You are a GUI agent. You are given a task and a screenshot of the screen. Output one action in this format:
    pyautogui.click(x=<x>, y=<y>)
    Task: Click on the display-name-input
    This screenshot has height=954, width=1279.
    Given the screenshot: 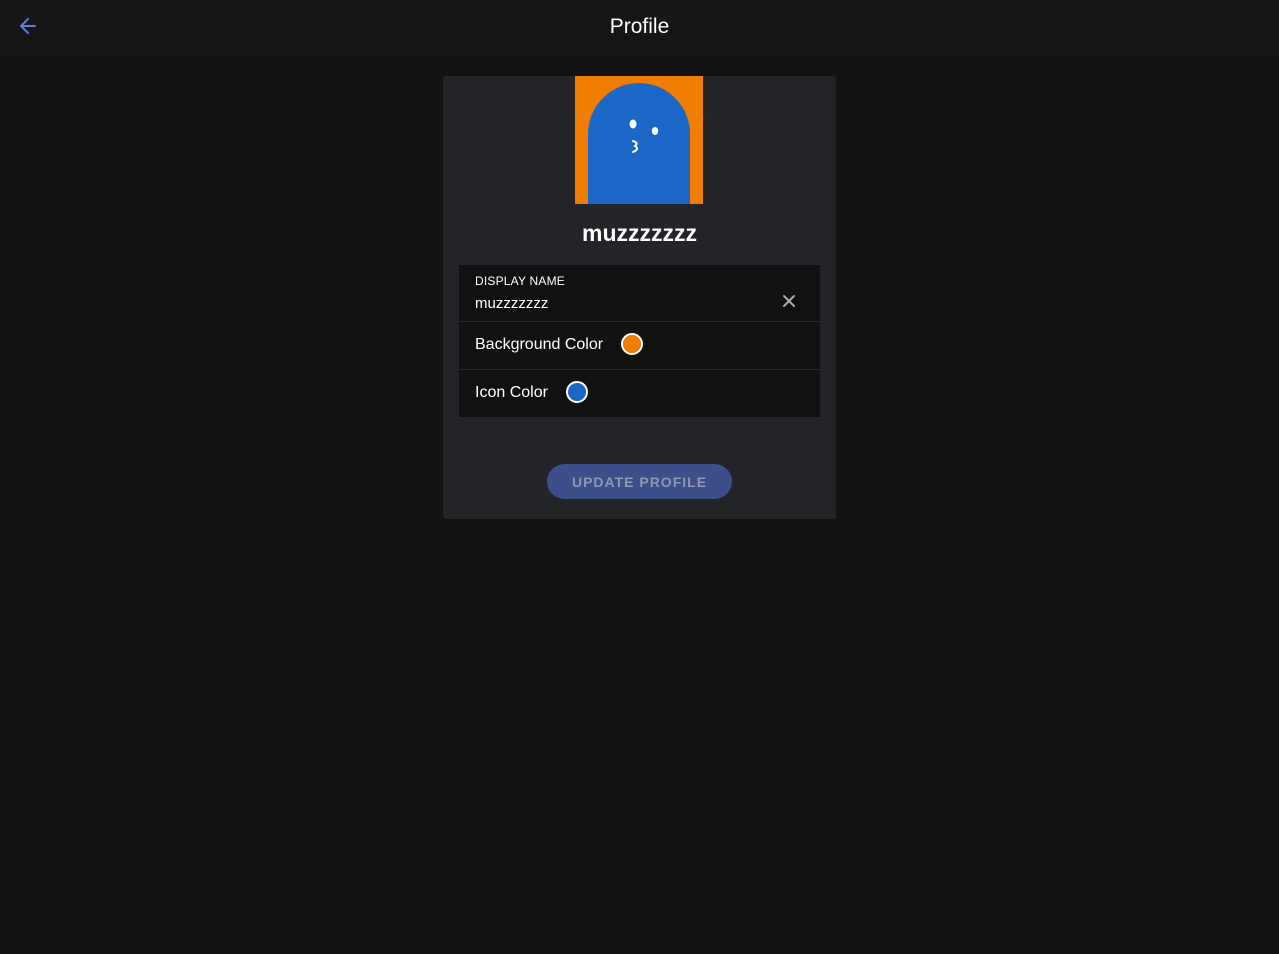 What is the action you would take?
    pyautogui.click(x=620, y=303)
    